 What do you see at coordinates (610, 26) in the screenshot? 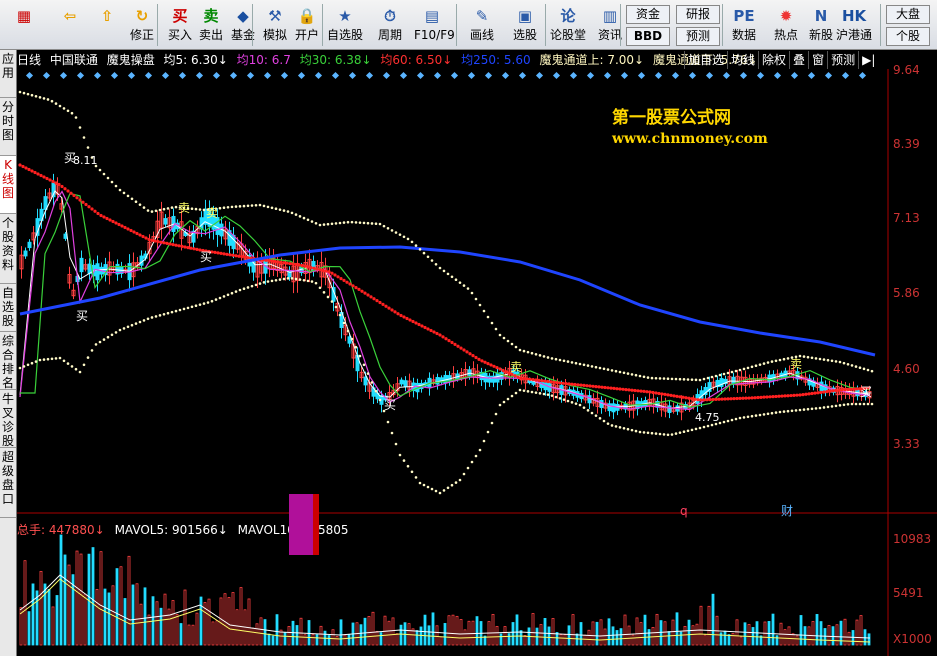
I see `toolbar-info-button: ▥ 资讯` at bounding box center [610, 26].